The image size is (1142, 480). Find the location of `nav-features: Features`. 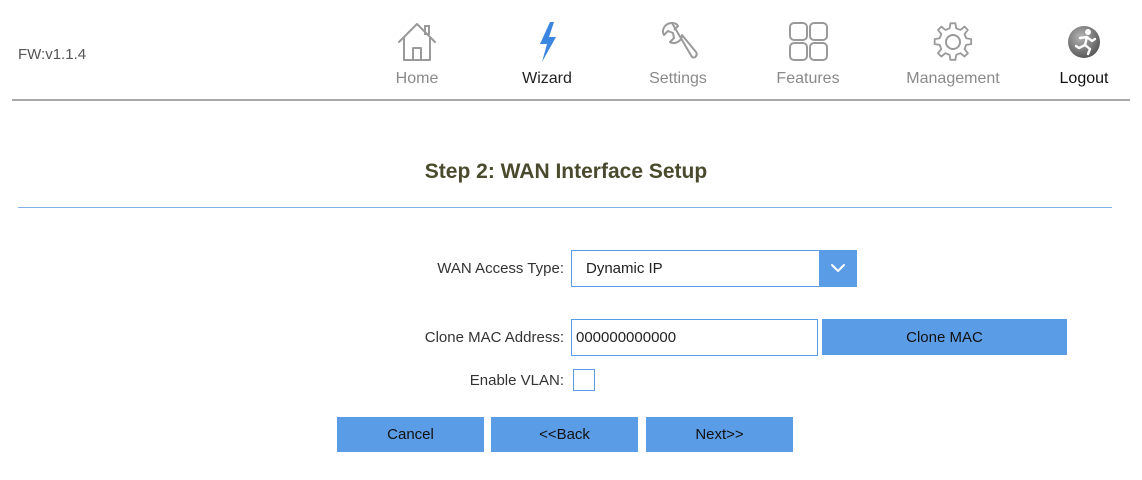

nav-features: Features is located at coordinates (808, 58).